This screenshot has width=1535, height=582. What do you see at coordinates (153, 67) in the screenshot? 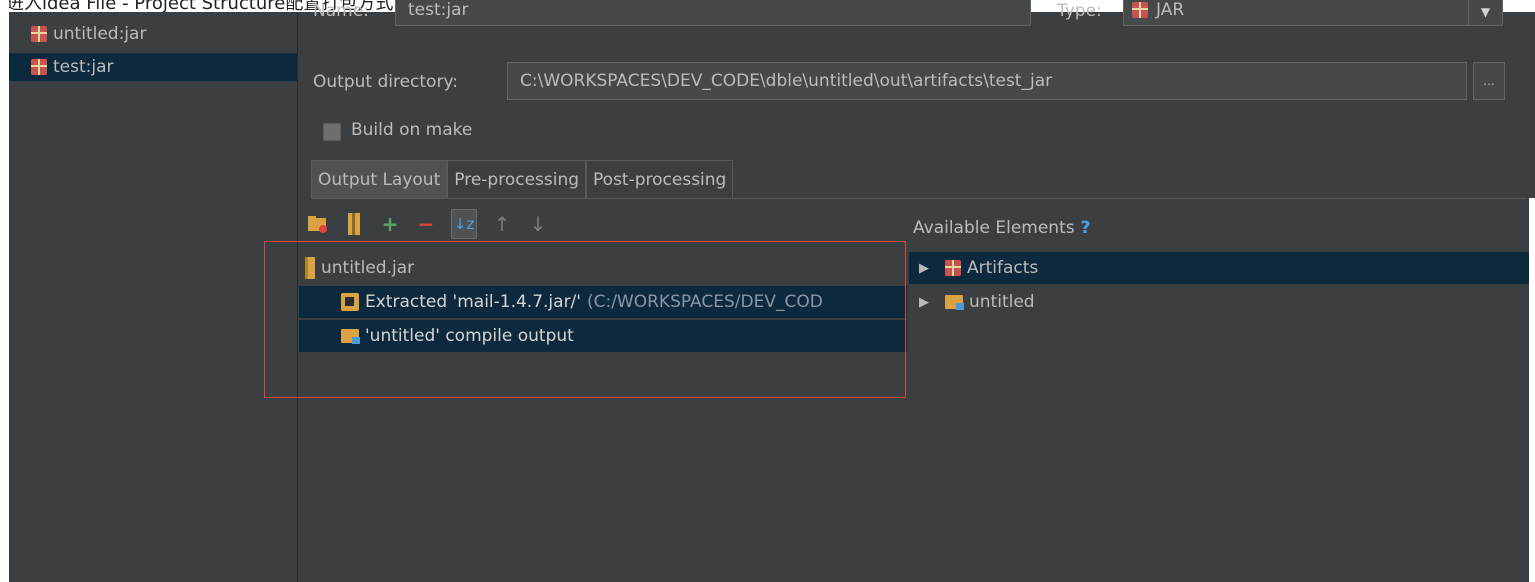
I see `sidebar-item-test-jar: test:jar` at bounding box center [153, 67].